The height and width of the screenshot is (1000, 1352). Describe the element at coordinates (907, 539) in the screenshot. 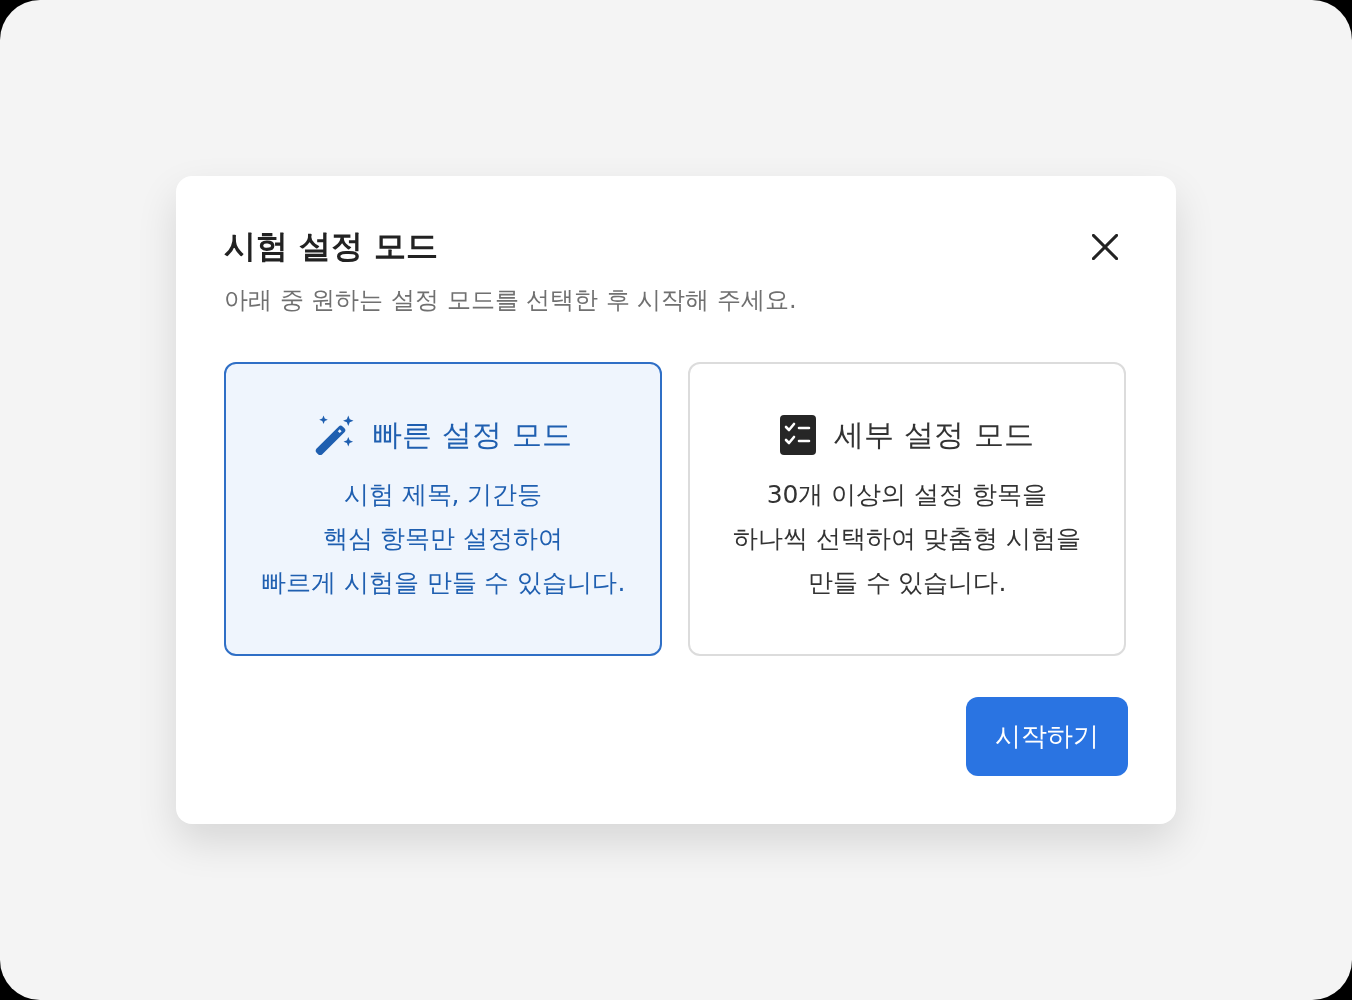

I see `mode-description: 30개 이상의 설정 항목을 하나씩 선택하여 맞춤형 시험을 만들 수 있습니다.` at that location.